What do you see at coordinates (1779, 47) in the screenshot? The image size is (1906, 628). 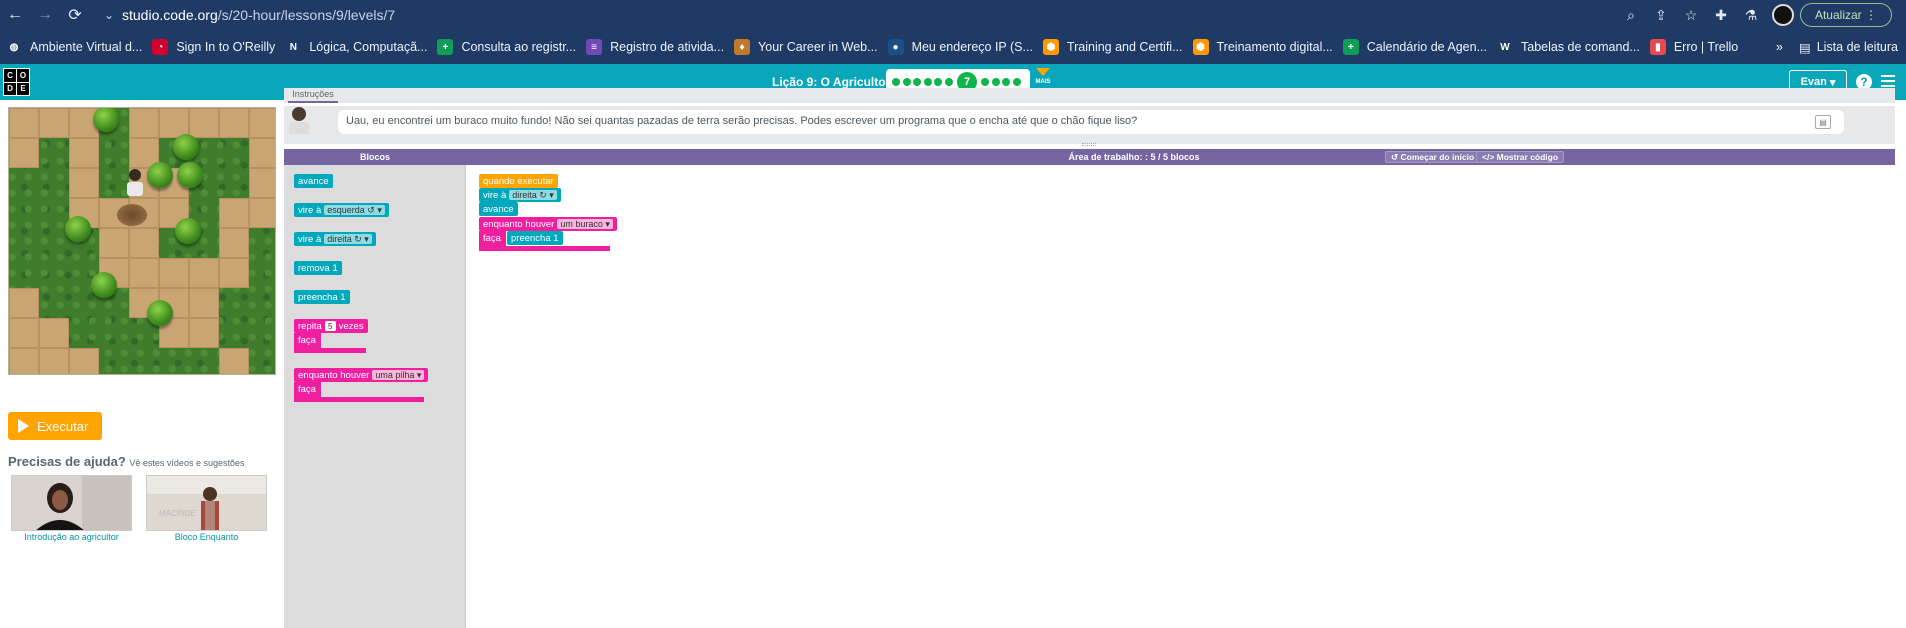 I see `more-bookmarks-icon: »` at bounding box center [1779, 47].